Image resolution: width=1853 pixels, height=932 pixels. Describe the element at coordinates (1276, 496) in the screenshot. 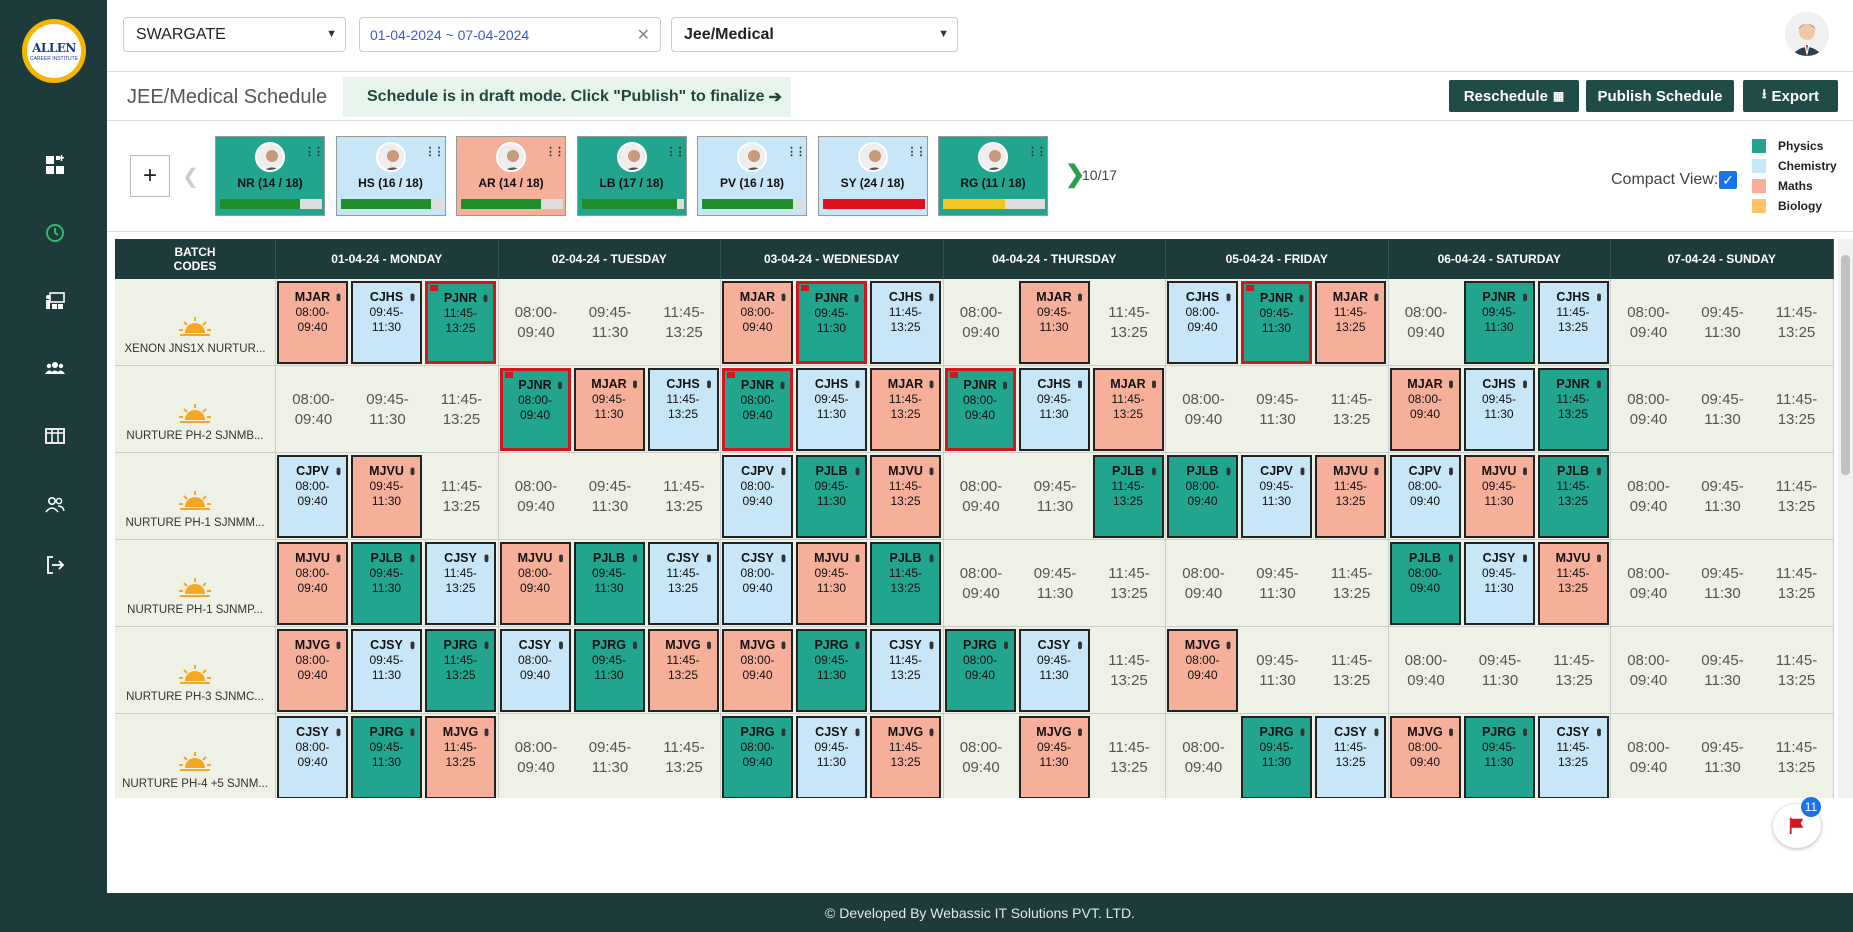

I see `class-block: CJPV 09:45- 11:30 •••` at that location.